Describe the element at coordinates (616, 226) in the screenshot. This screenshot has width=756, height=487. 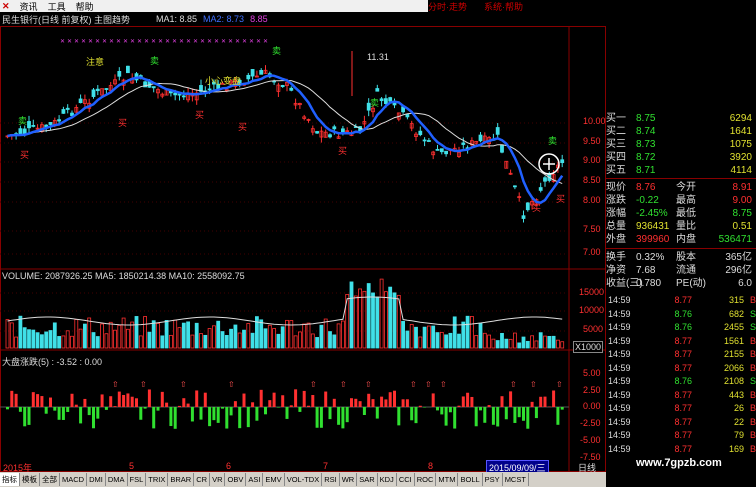
I see `stat-label: 总量` at that location.